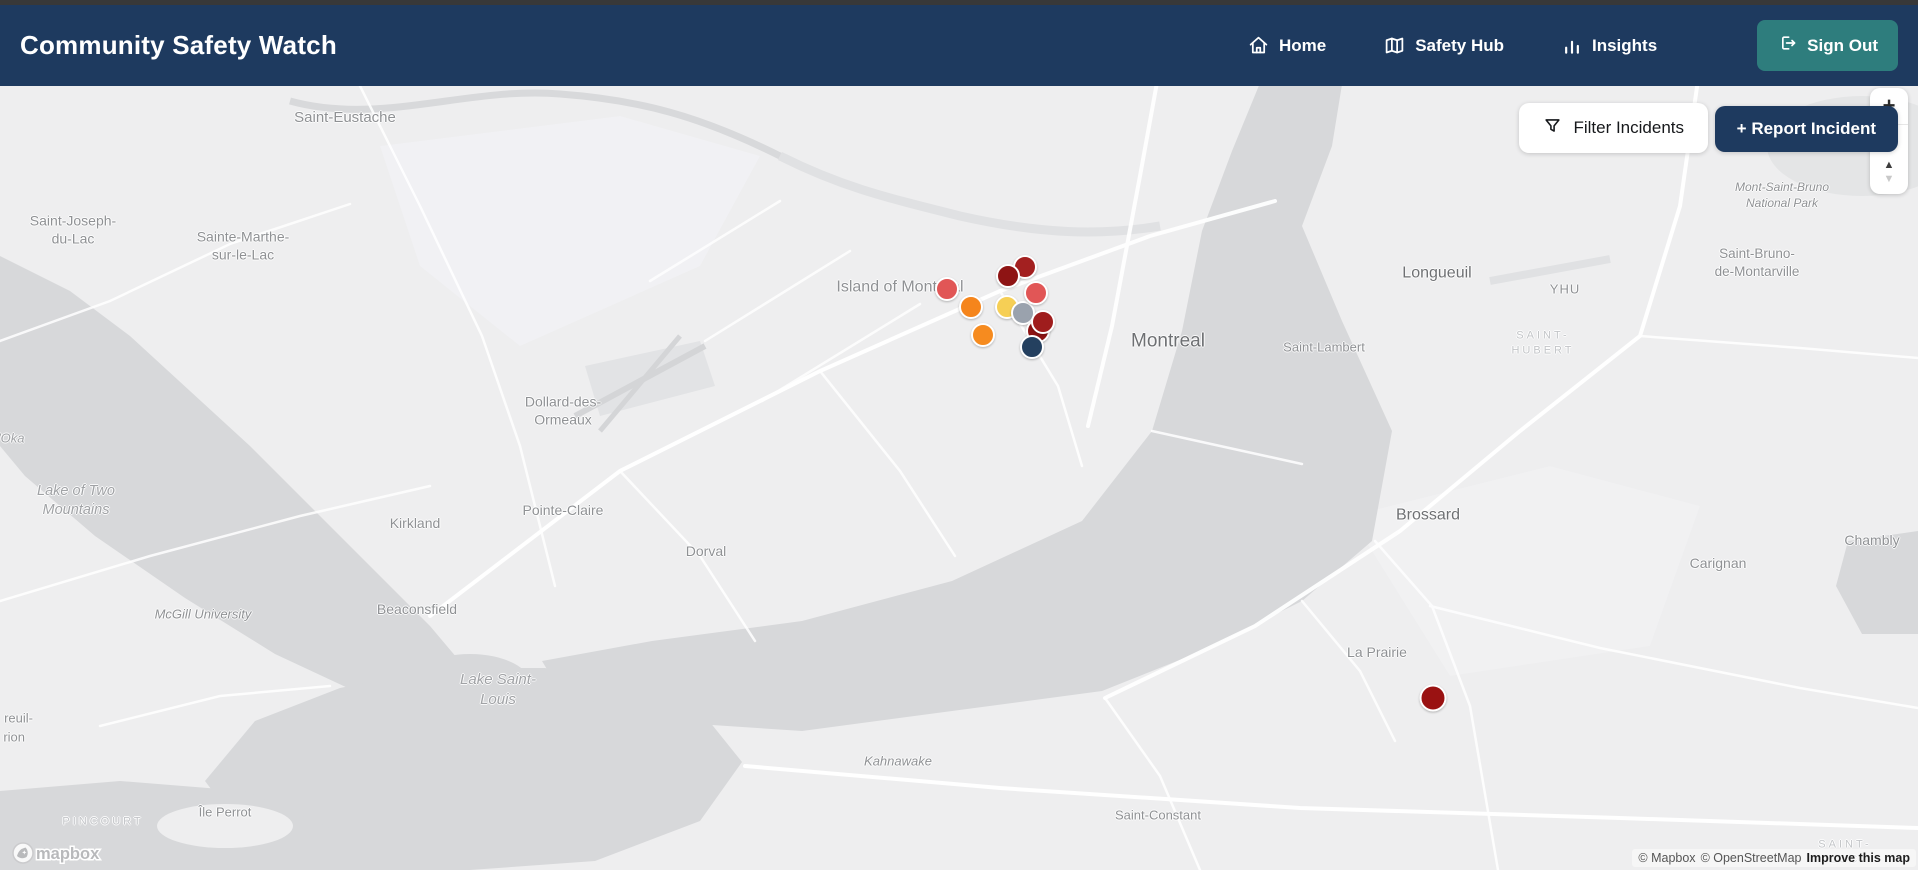  I want to click on main-nav: Home Safety Hub Insights Sign Out, so click(1573, 45).